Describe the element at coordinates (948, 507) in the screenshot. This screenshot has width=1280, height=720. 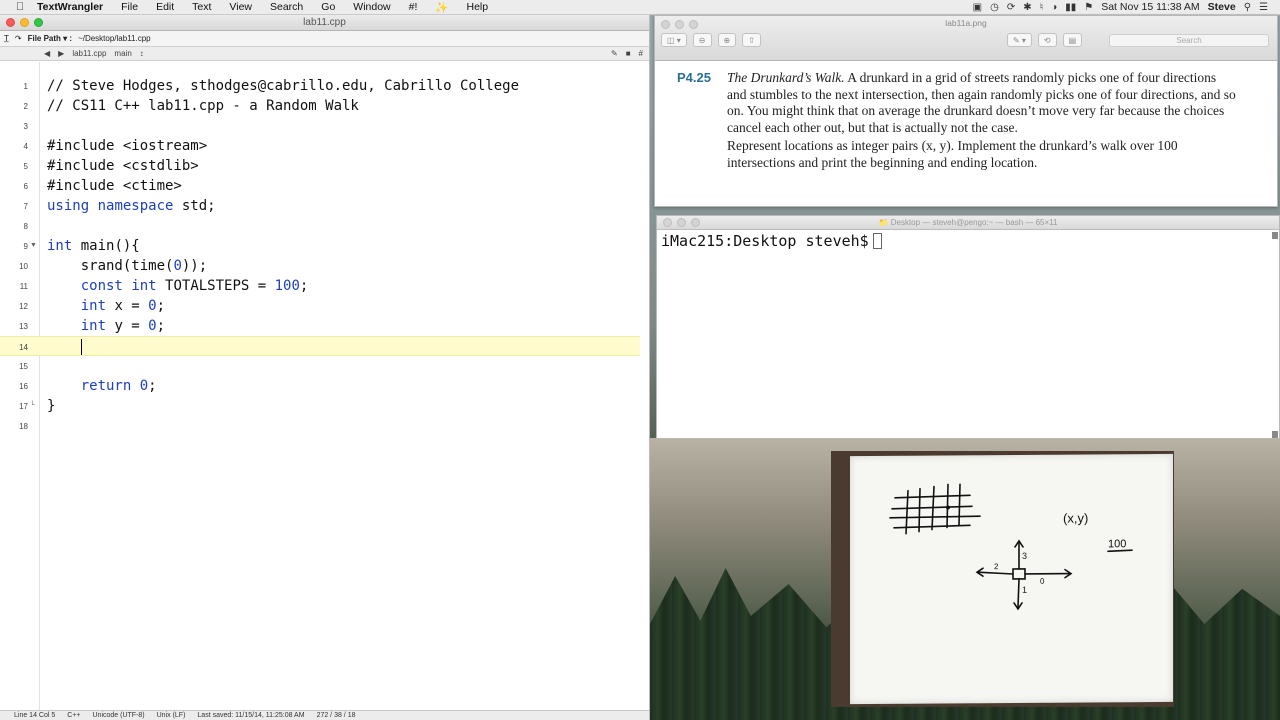
I see `drunkard-position-dot` at that location.